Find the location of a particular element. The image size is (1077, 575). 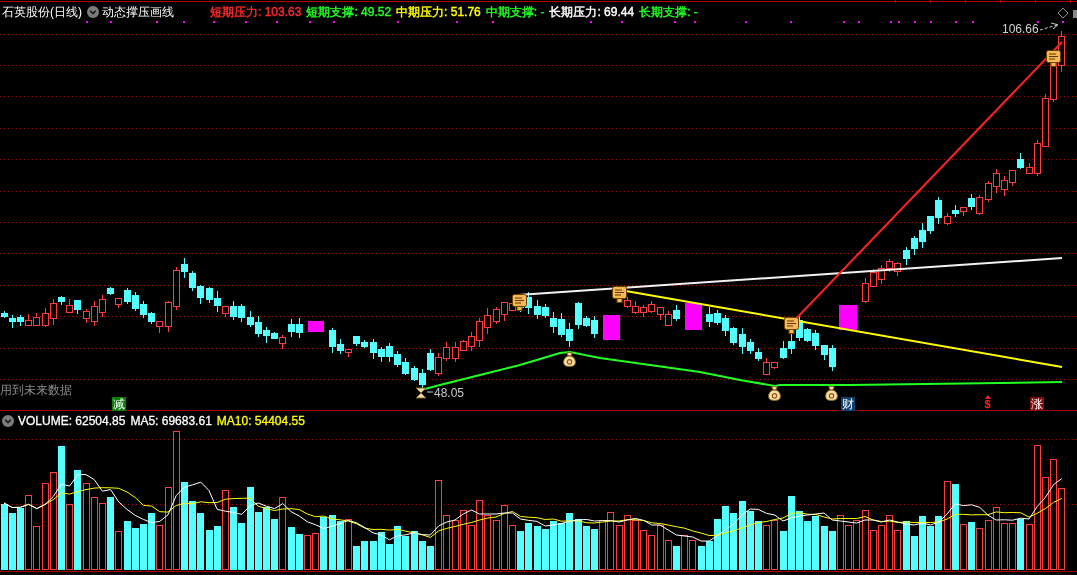

signal-badge: 减 is located at coordinates (119, 404).